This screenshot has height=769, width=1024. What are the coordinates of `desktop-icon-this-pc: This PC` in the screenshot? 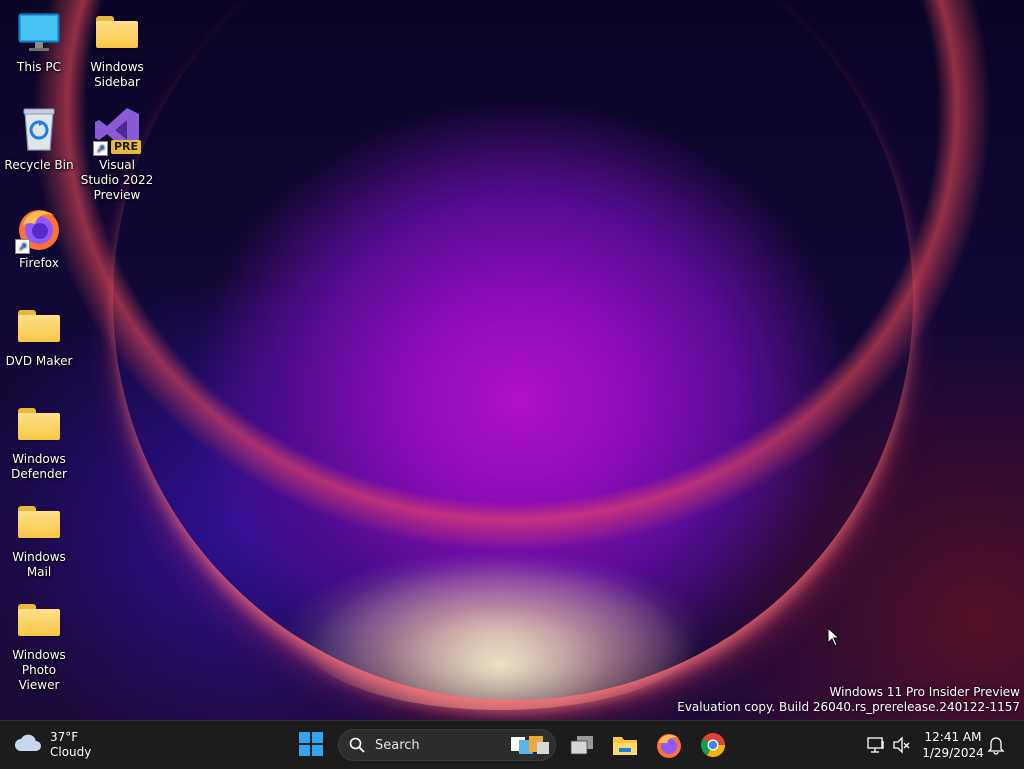 It's located at (39, 41).